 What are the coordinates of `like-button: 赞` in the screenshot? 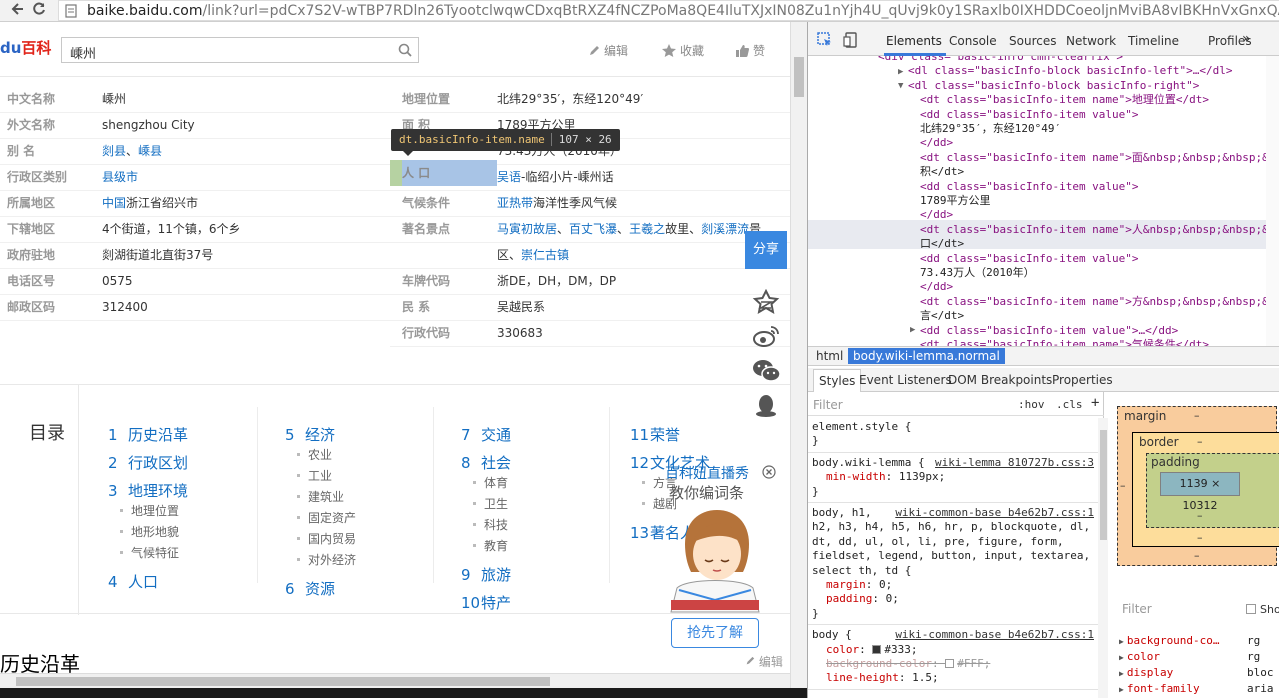 It's located at (750, 50).